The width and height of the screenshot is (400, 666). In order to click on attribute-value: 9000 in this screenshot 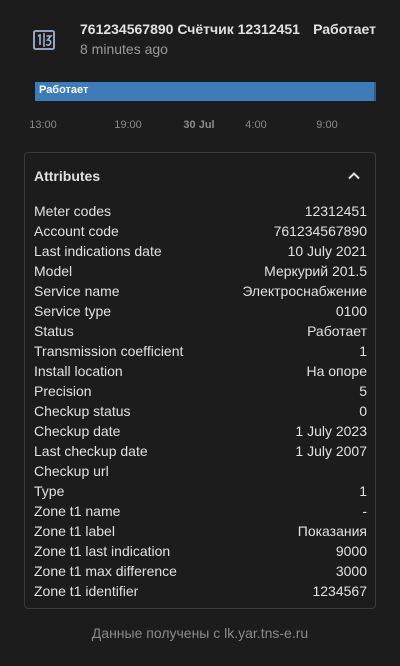, I will do `click(351, 551)`.